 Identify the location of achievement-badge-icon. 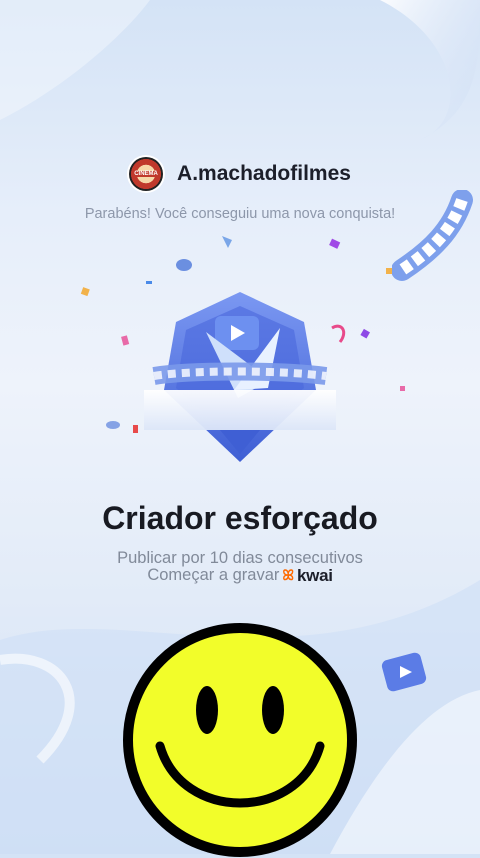
(240, 370).